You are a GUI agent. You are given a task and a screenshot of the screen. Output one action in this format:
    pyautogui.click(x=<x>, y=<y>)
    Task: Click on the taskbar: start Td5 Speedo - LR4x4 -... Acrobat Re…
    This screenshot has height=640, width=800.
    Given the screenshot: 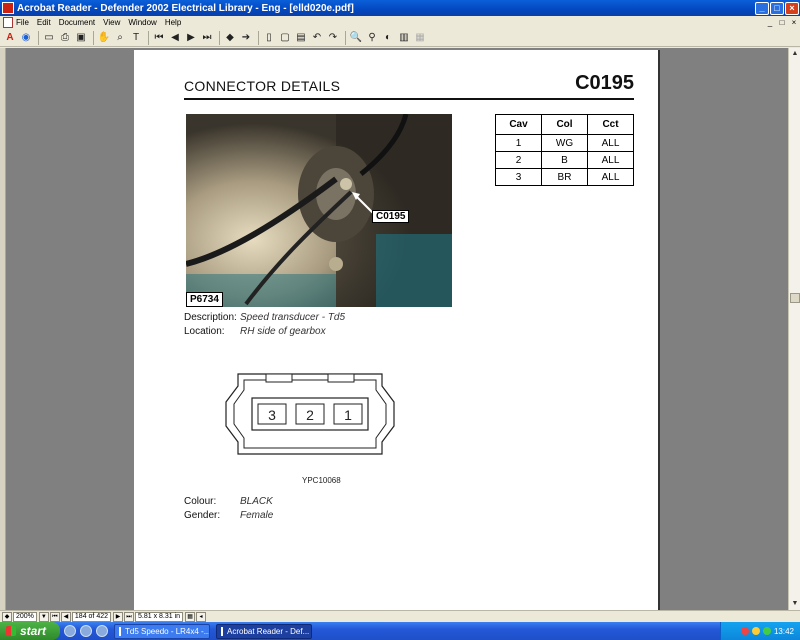 What is the action you would take?
    pyautogui.click(x=400, y=631)
    